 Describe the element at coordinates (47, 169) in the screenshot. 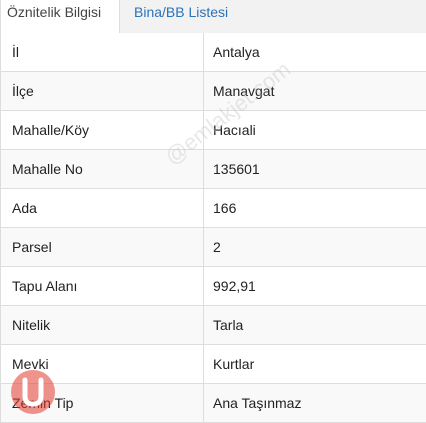

I see `row-label: Mahalle No` at that location.